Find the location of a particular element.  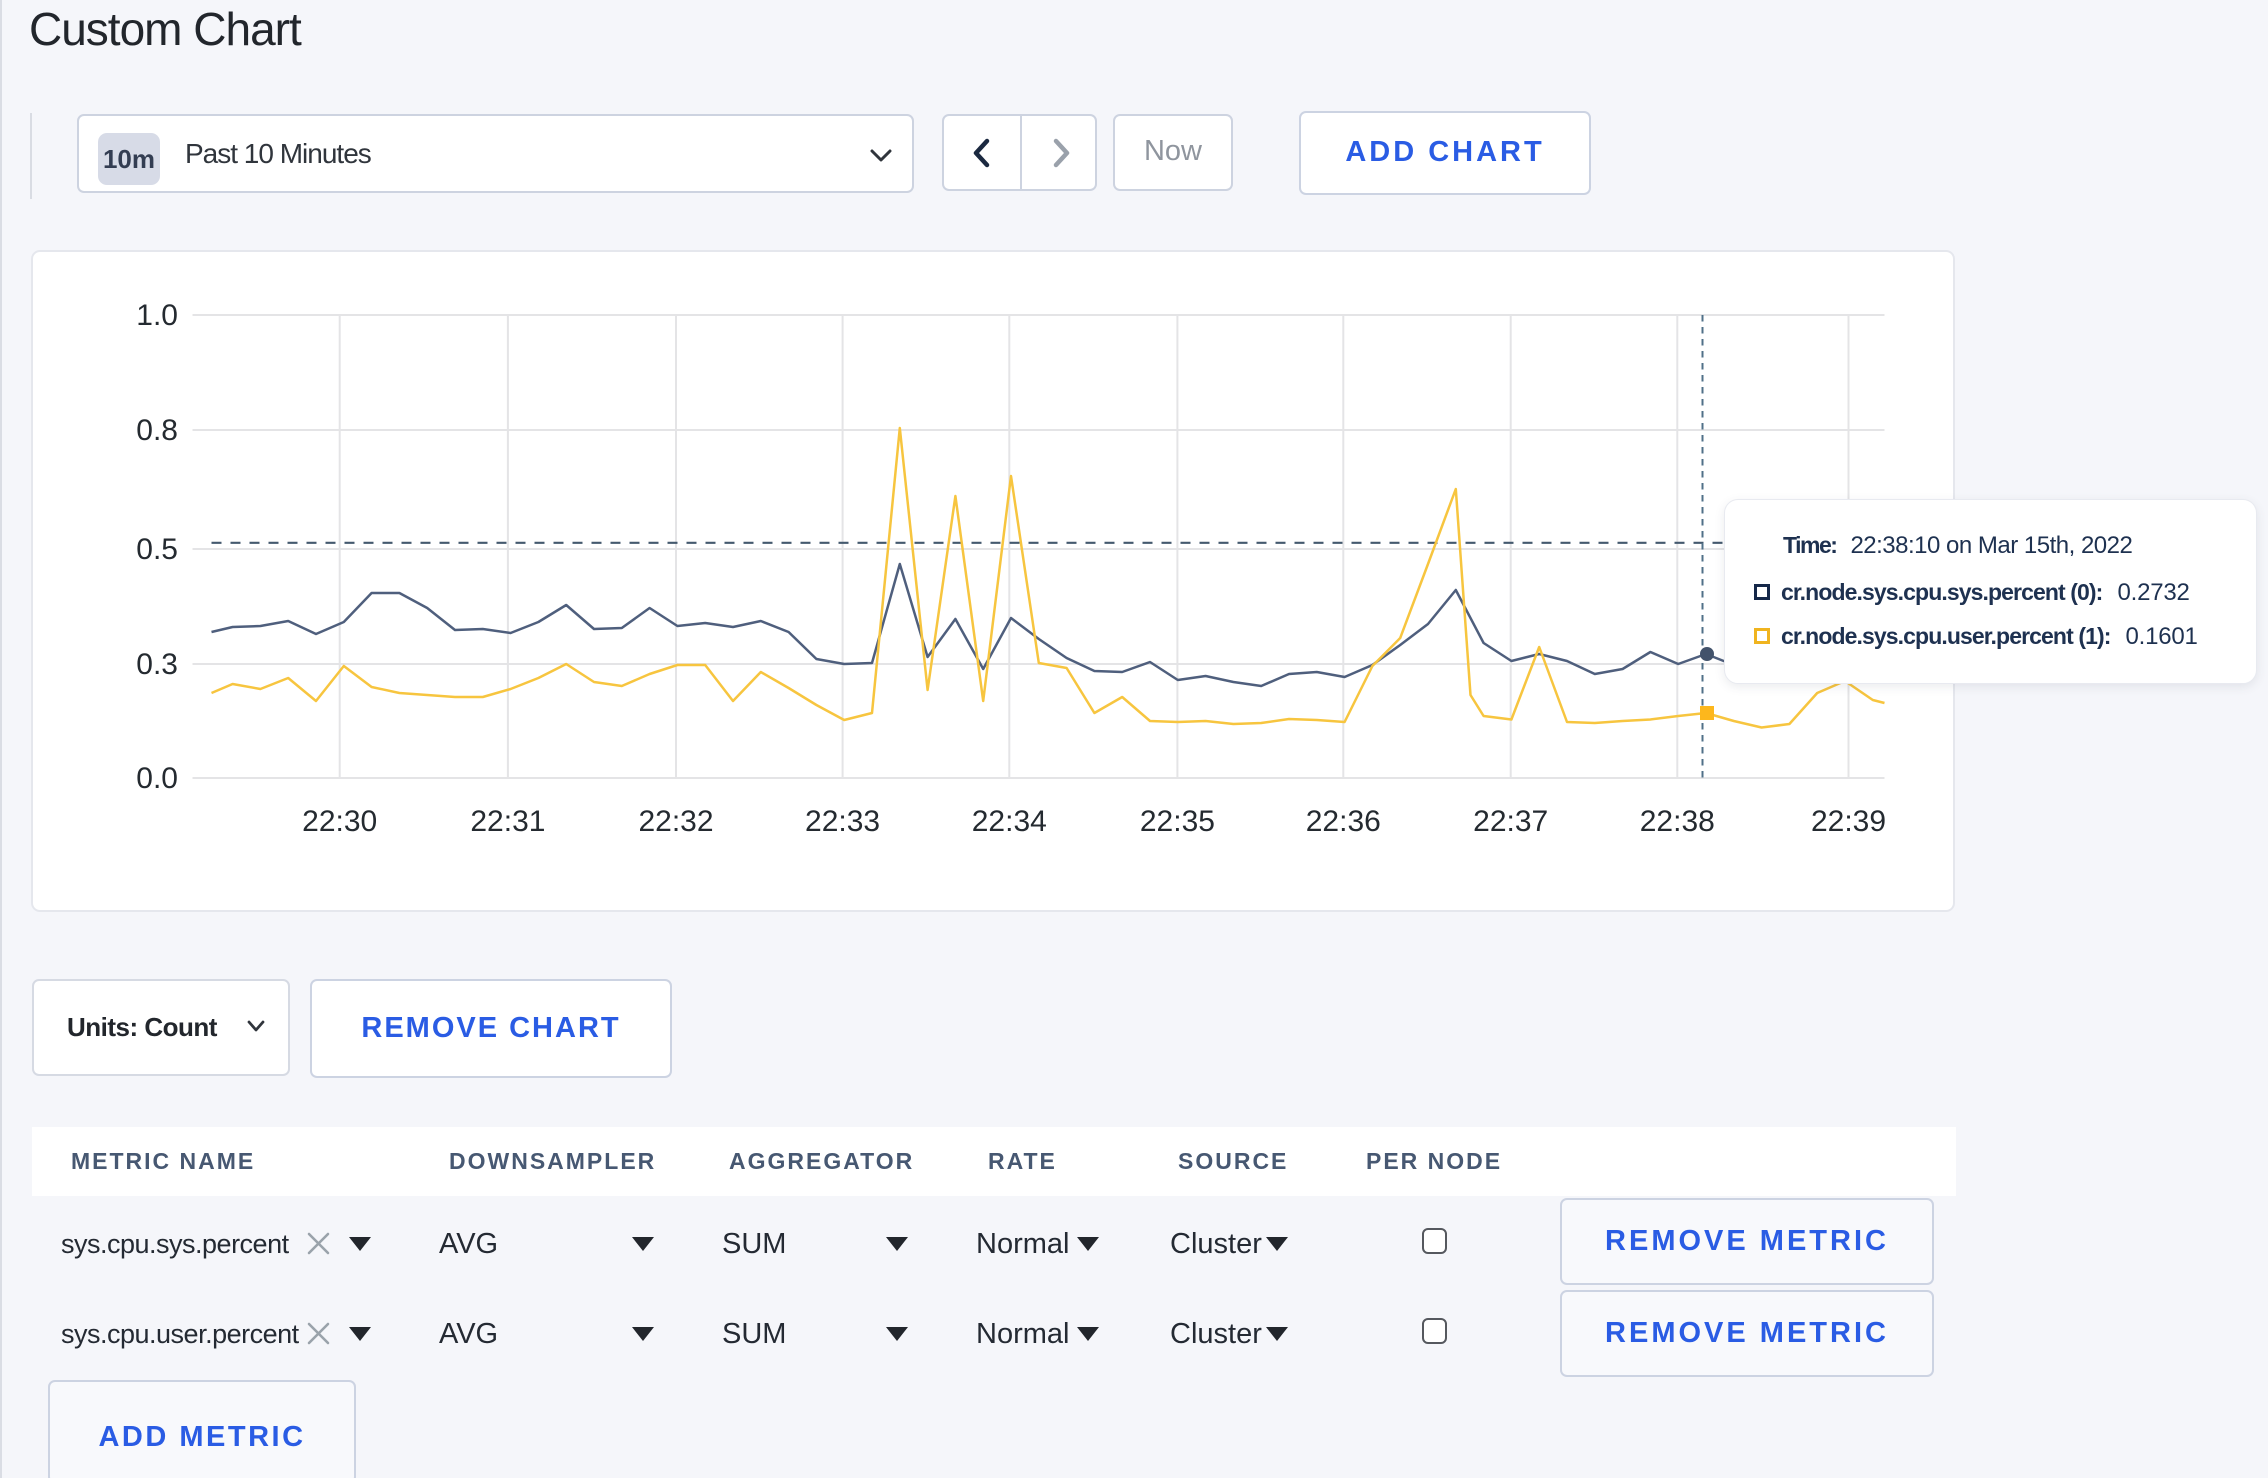

svg-text: 1.0 is located at coordinates (157, 315).